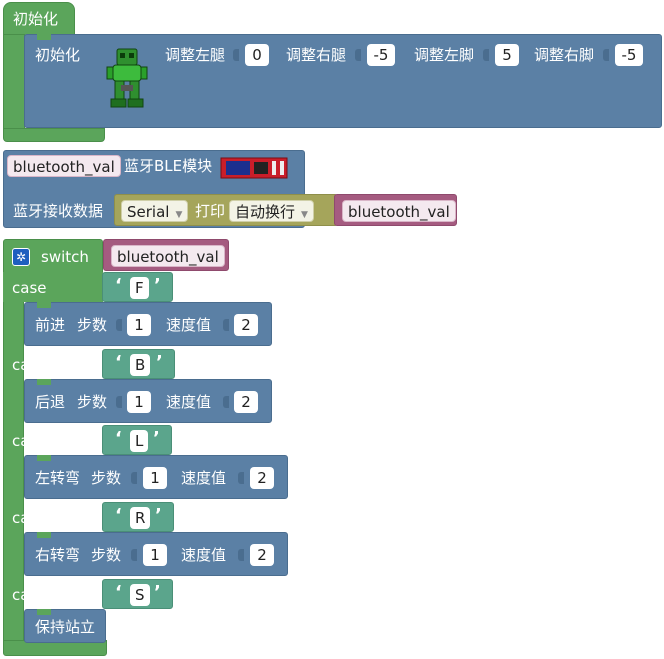 This screenshot has height=659, width=664. Describe the element at coordinates (65, 257) in the screenshot. I see `switch-label: switch` at that location.